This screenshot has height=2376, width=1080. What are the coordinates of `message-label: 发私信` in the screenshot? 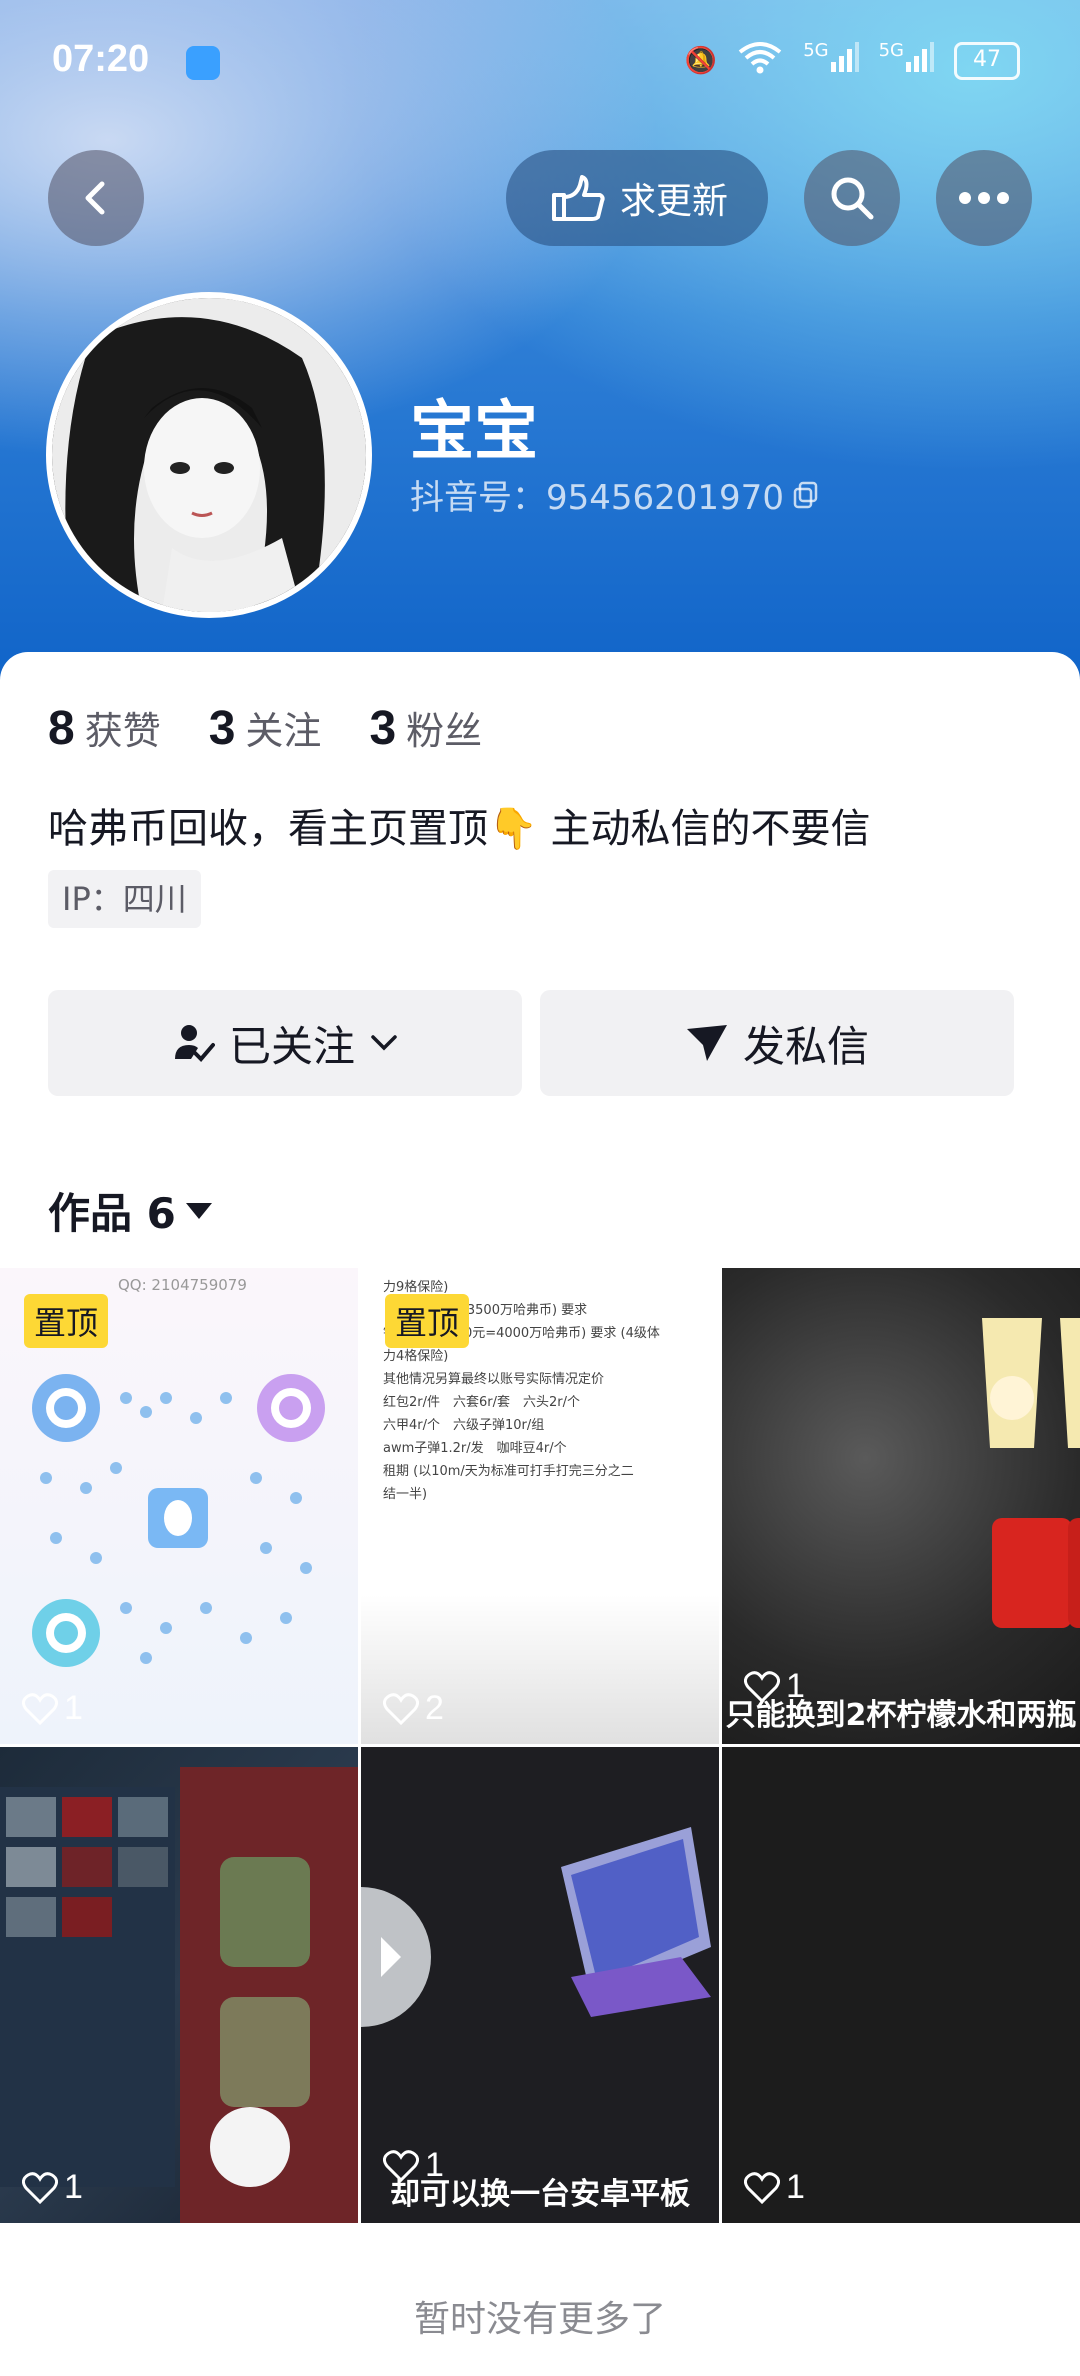 It's located at (805, 1046).